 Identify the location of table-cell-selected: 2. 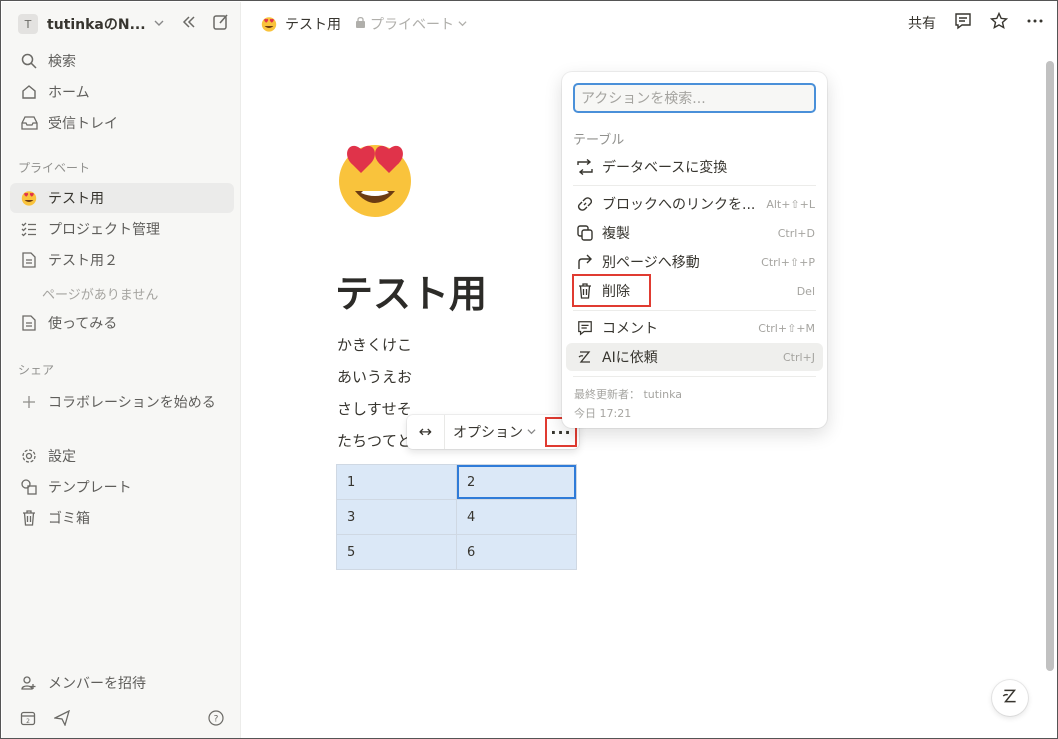
(516, 482).